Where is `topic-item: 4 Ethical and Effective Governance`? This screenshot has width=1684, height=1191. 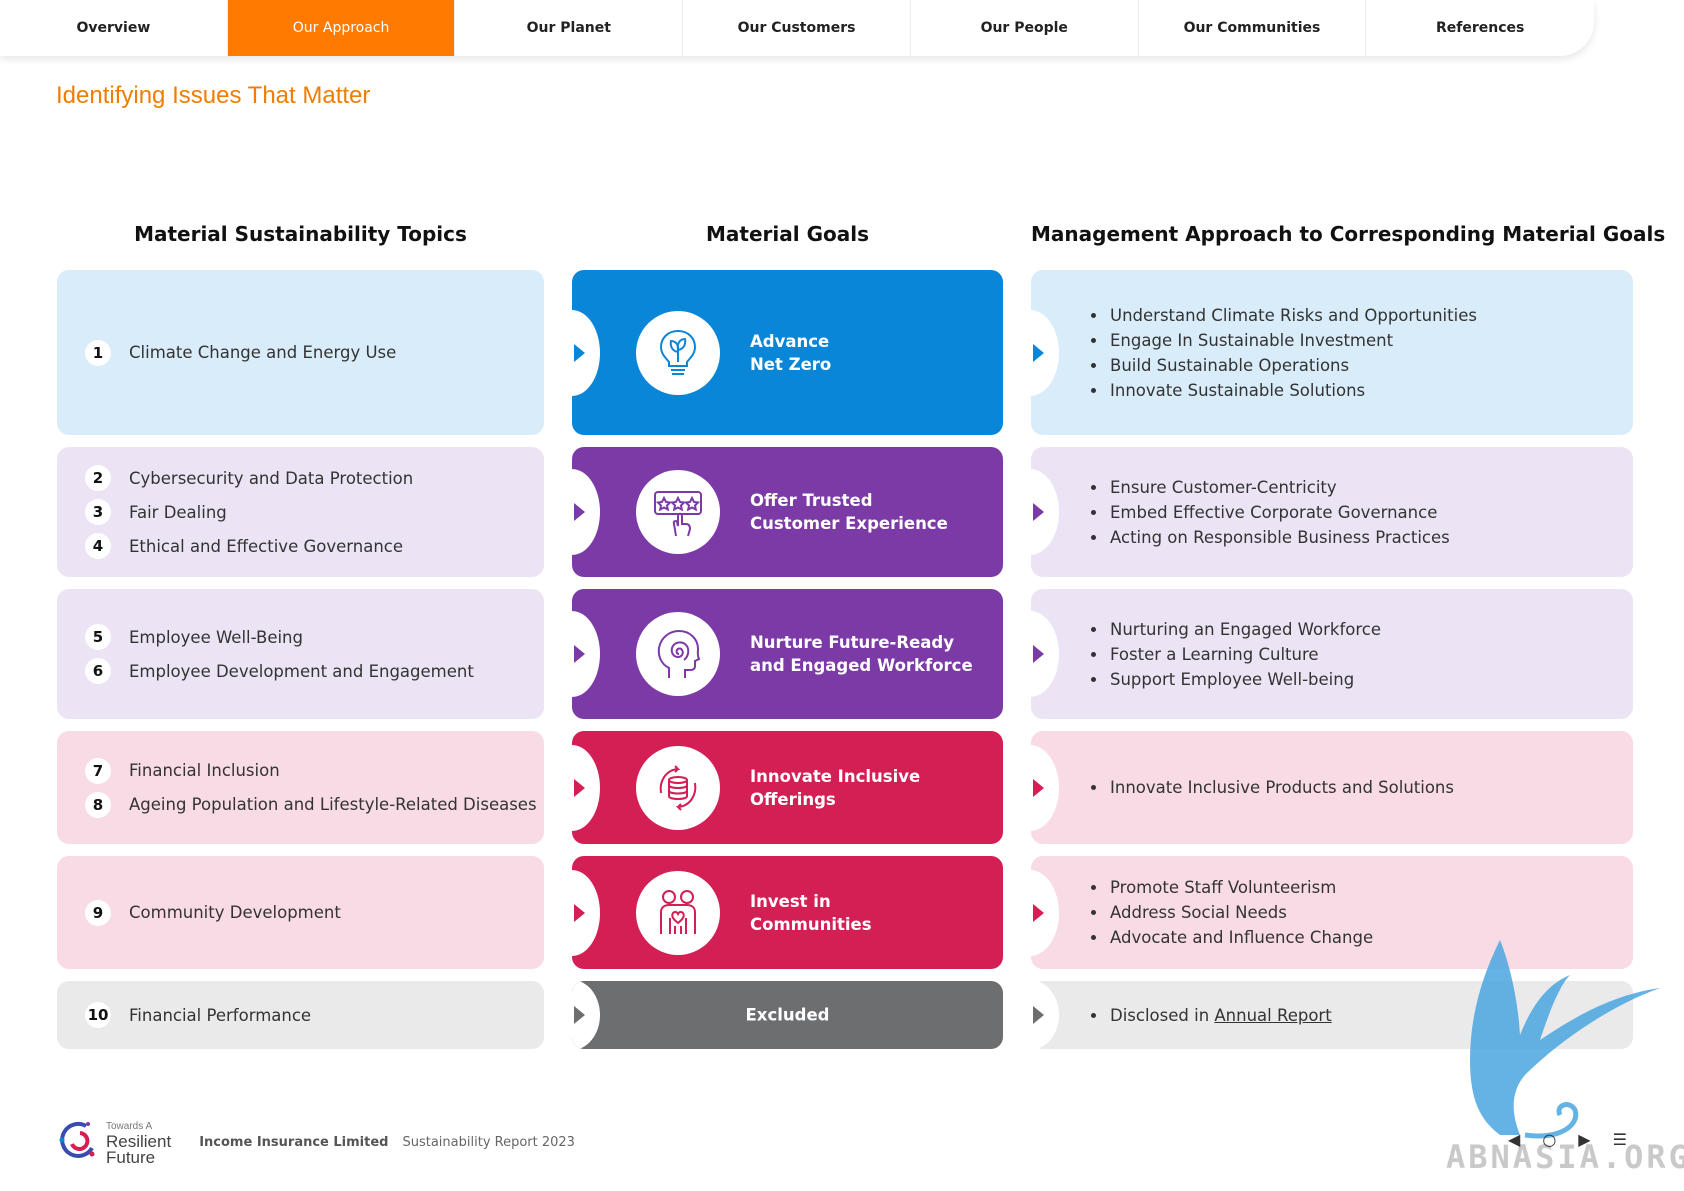
topic-item: 4 Ethical and Effective Governance is located at coordinates (314, 546).